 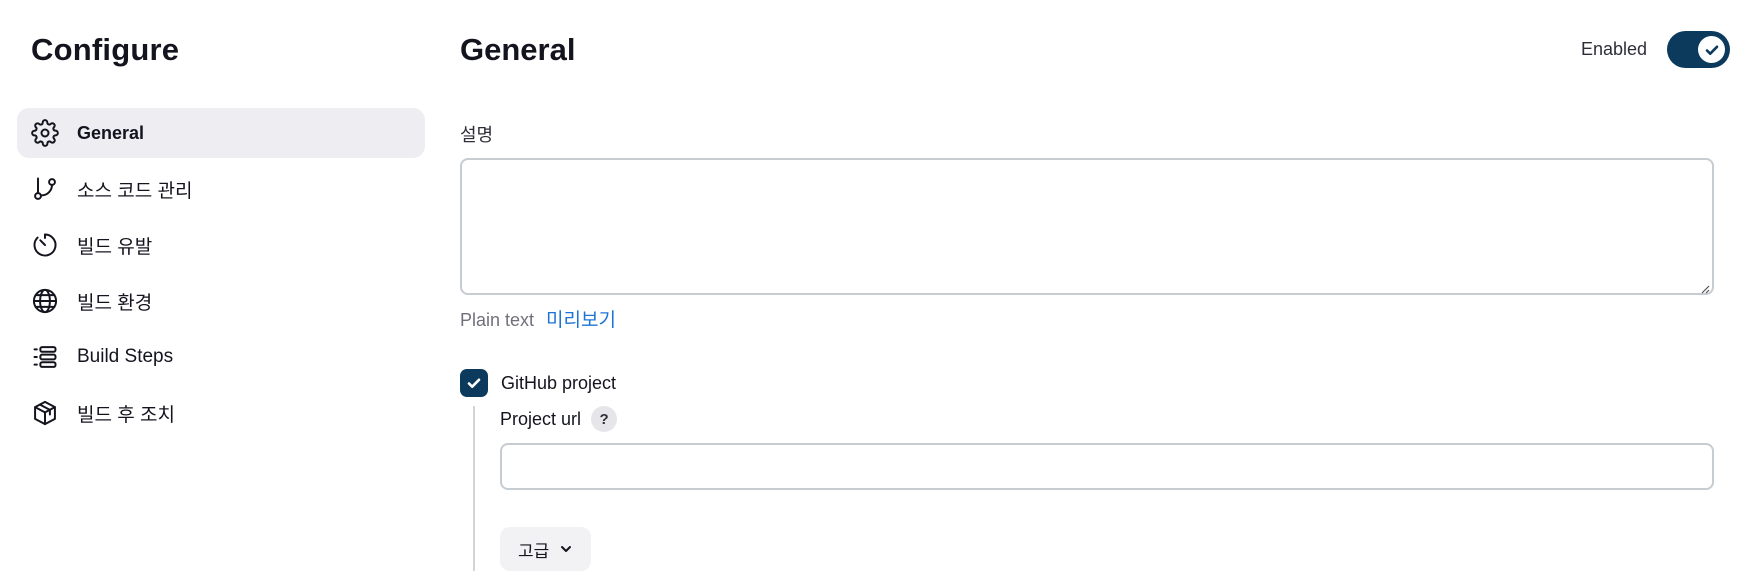 I want to click on sidebar-item-source-code-management: 소스 코드 관리, so click(x=221, y=189).